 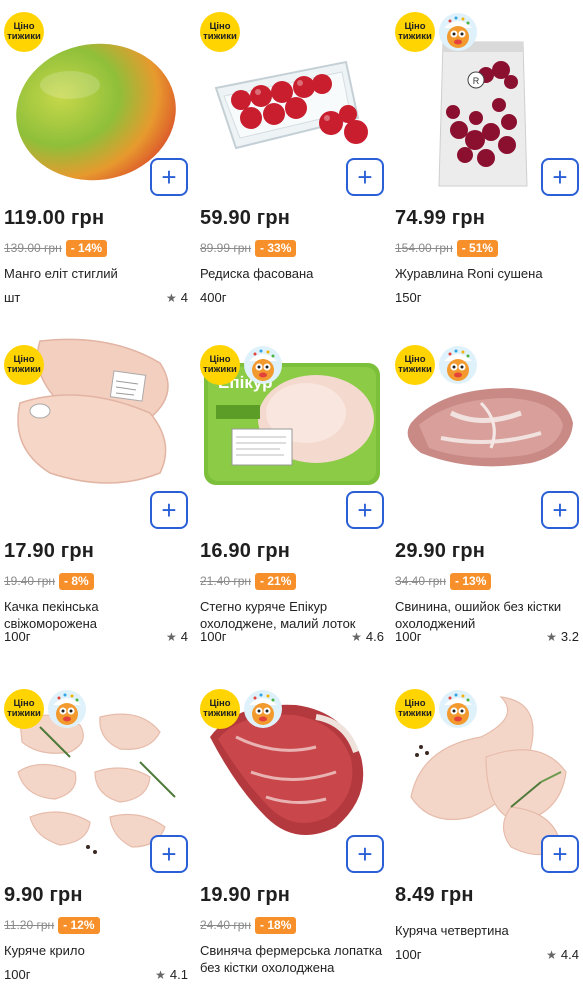 What do you see at coordinates (562, 954) in the screenshot?
I see `product-rating: ★ 4.4` at bounding box center [562, 954].